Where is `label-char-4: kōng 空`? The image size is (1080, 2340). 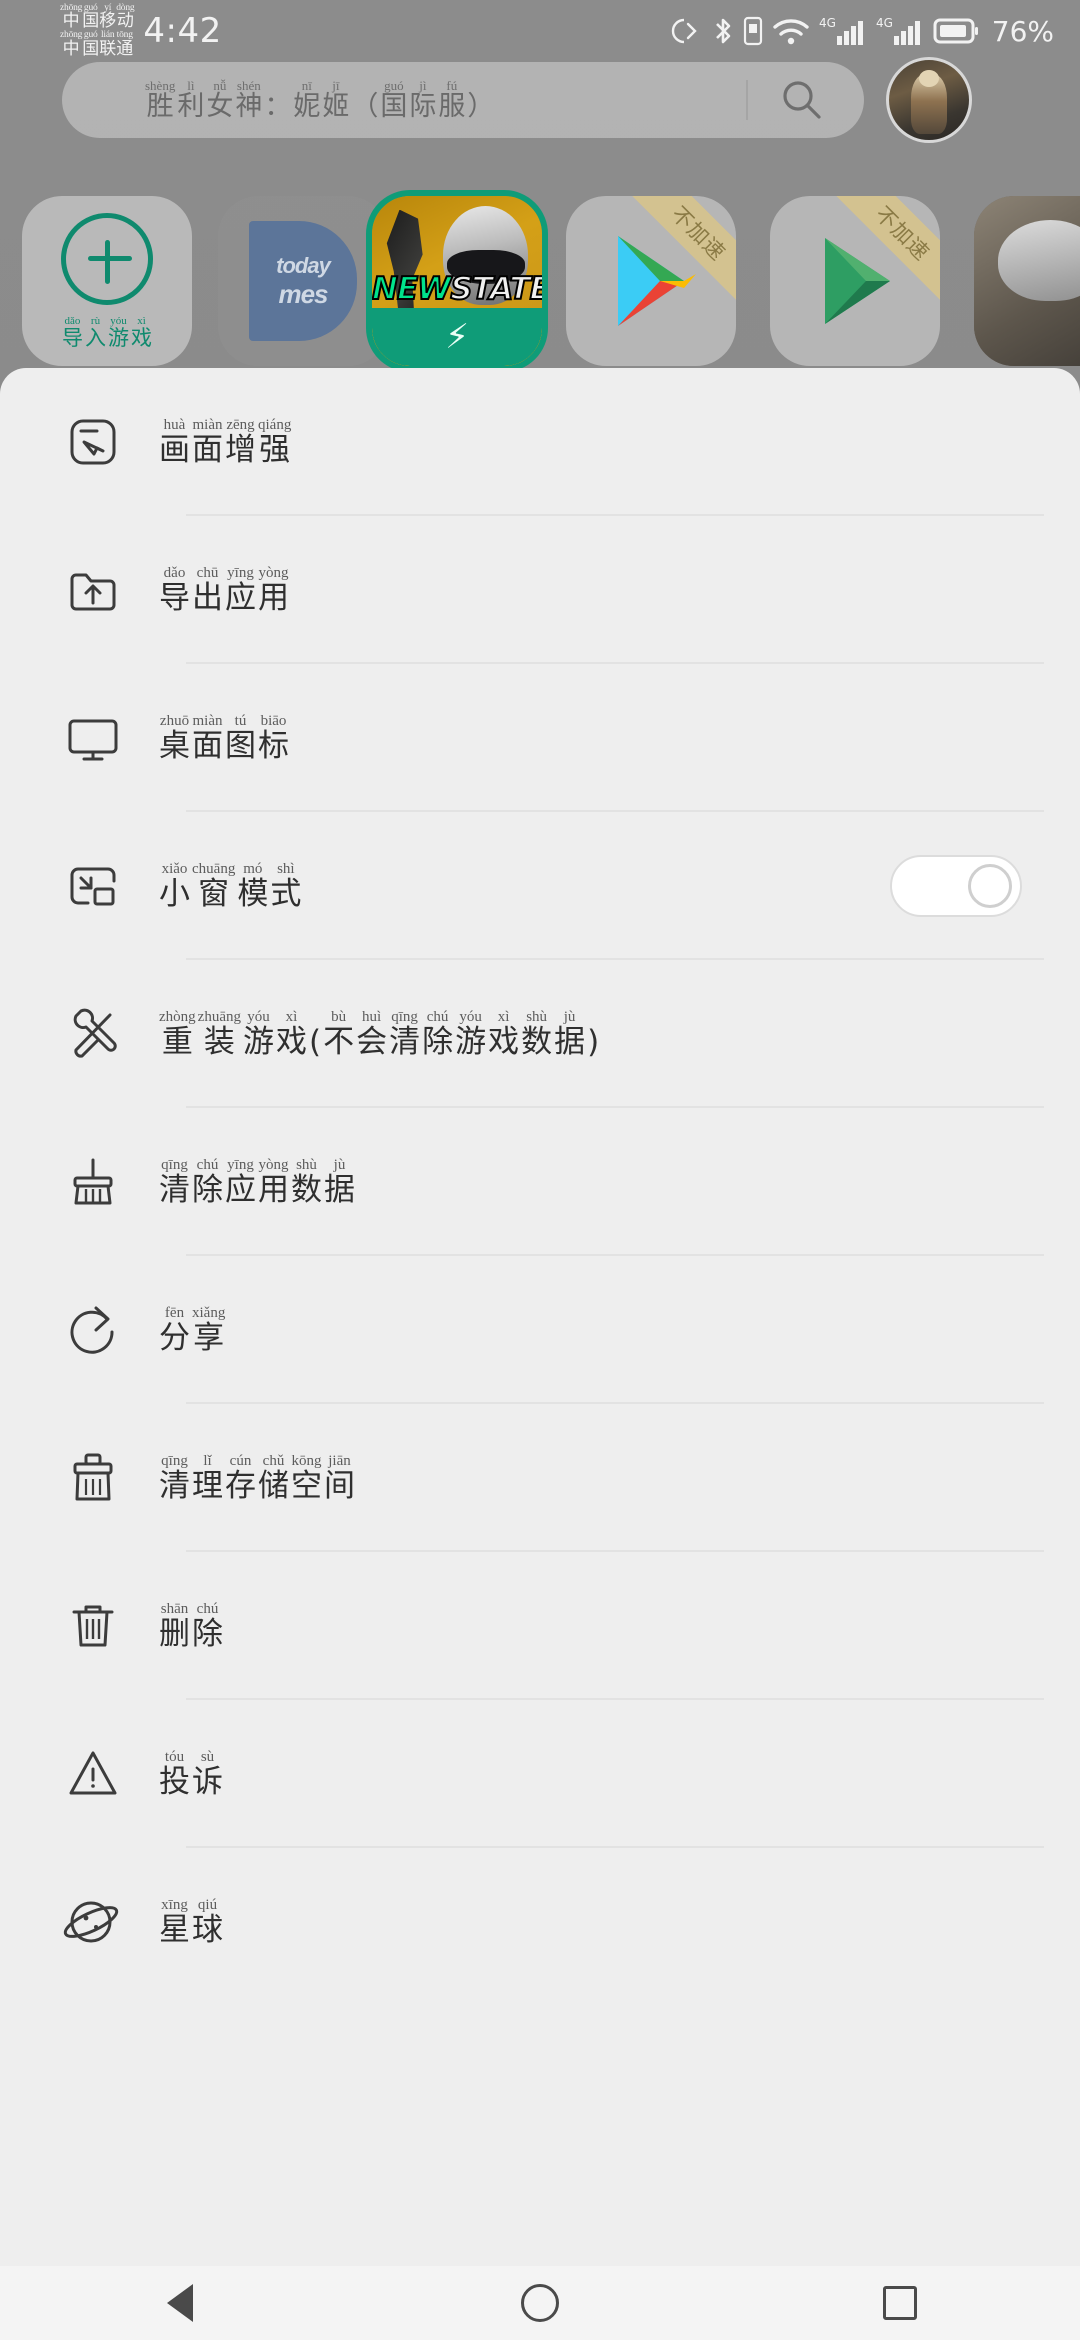 label-char-4: kōng 空 is located at coordinates (306, 1477).